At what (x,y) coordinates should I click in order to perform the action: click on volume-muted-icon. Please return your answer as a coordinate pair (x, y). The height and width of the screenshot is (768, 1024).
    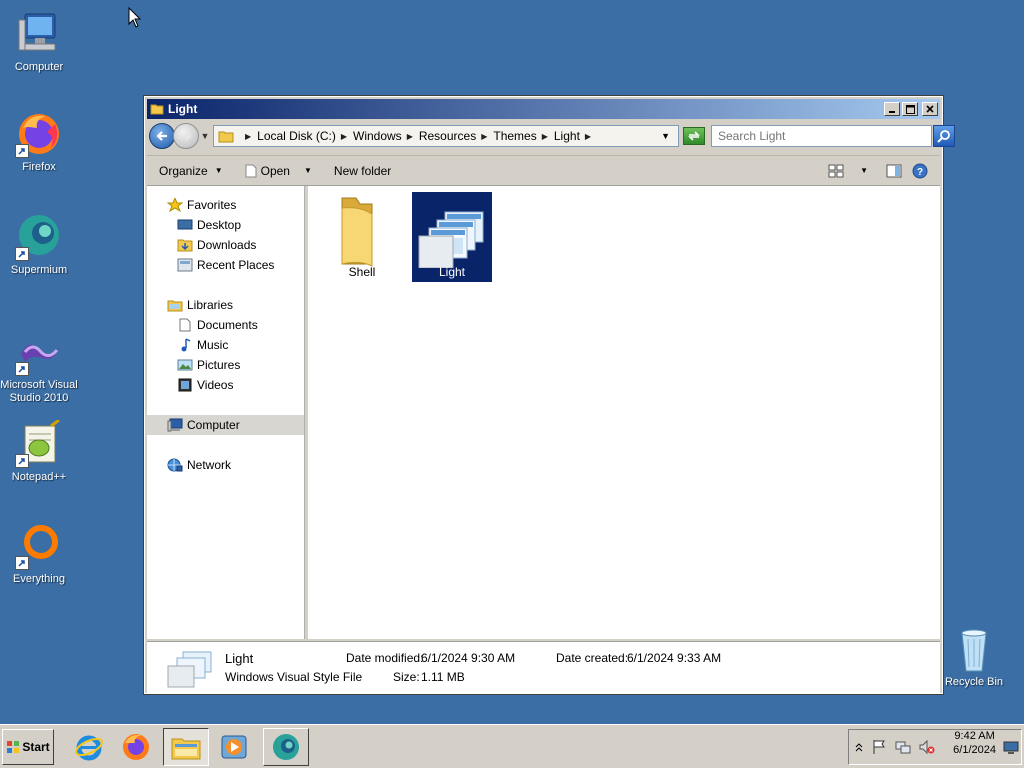
    Looking at the image, I should click on (927, 747).